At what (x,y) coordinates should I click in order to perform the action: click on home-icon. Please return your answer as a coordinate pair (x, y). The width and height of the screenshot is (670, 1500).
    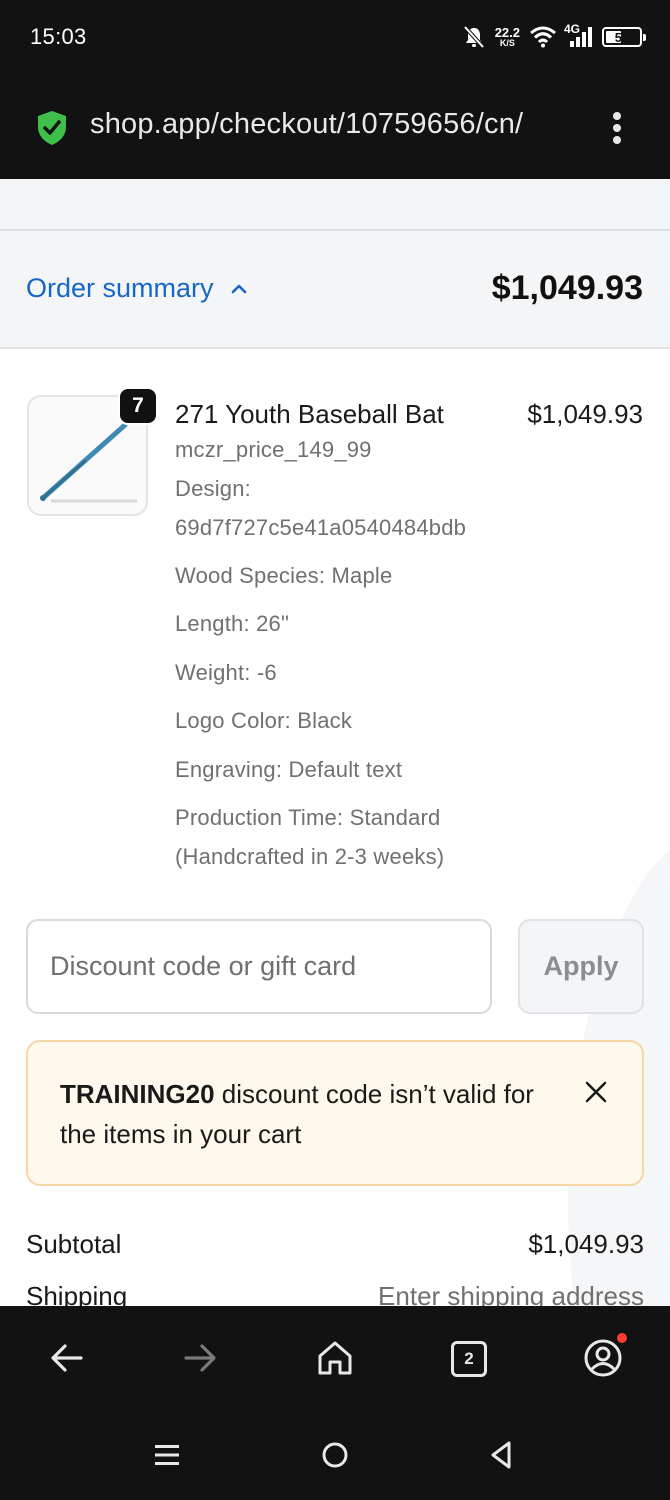
    Looking at the image, I should click on (335, 1358).